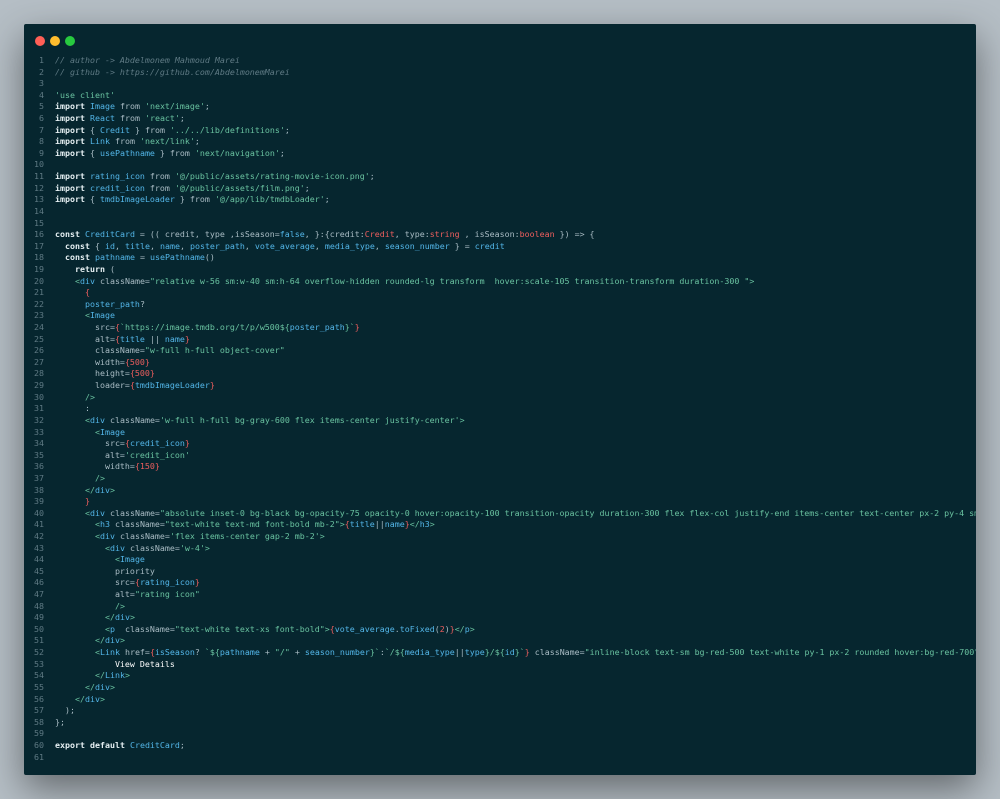  Describe the element at coordinates (39, 176) in the screenshot. I see `line-number: 11` at that location.